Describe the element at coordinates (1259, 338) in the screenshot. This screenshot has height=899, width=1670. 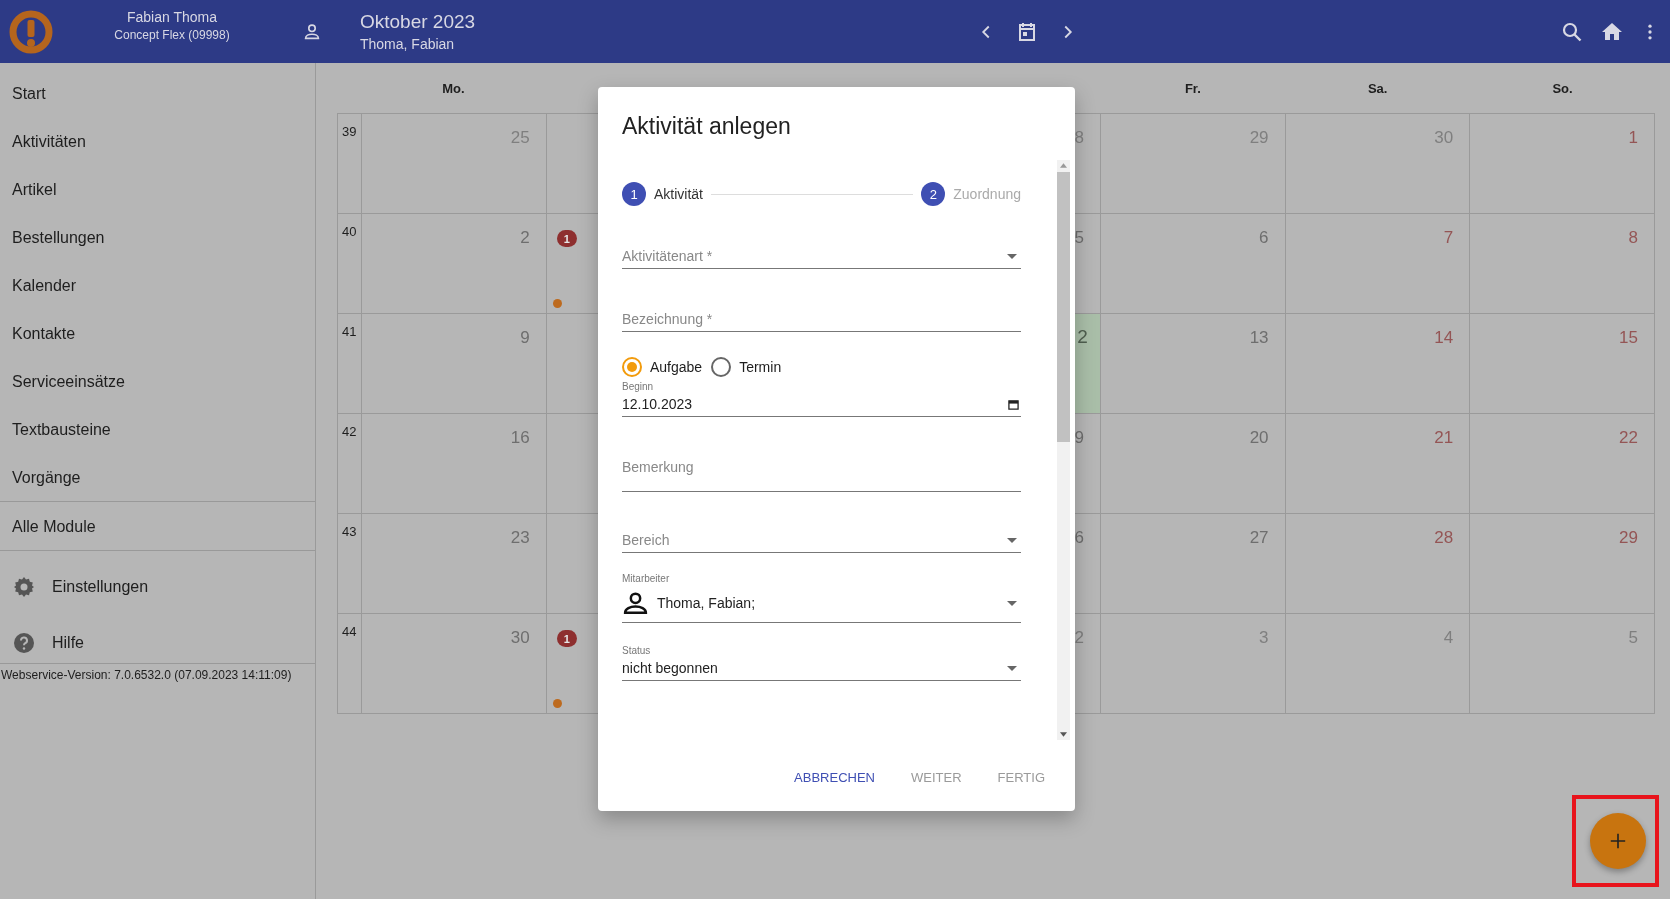
I see `day-number: 13` at that location.